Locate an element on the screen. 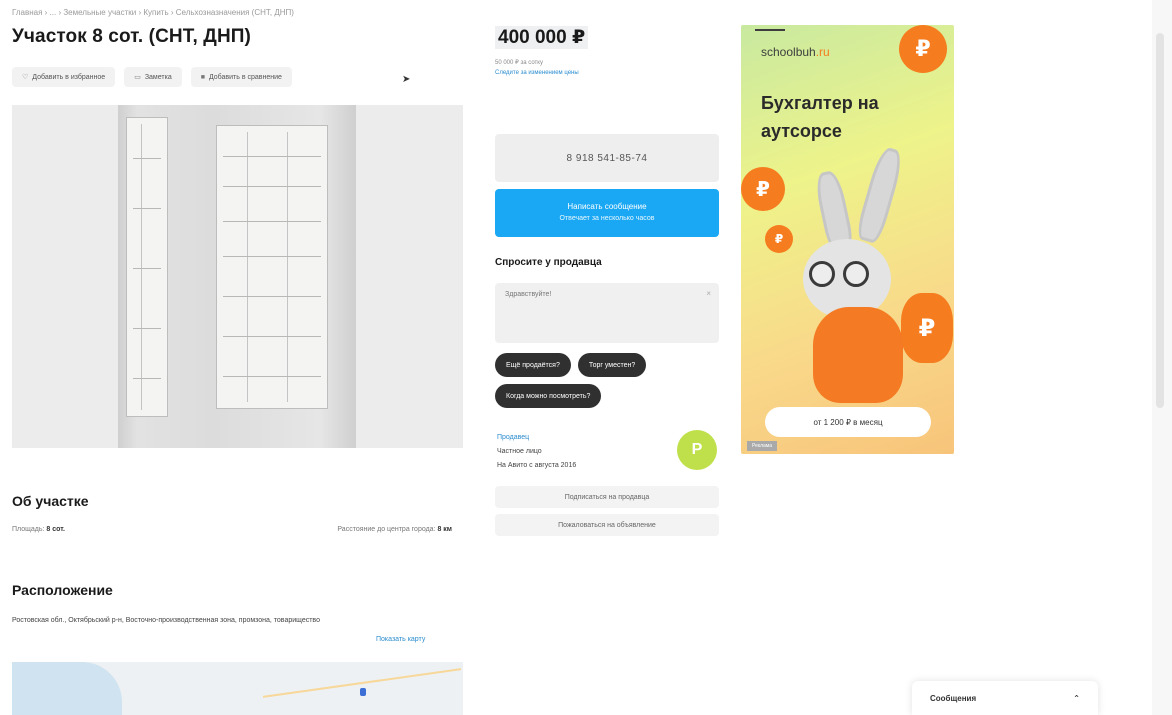  param-distance-label: Расстояние до центра города: is located at coordinates (386, 529).